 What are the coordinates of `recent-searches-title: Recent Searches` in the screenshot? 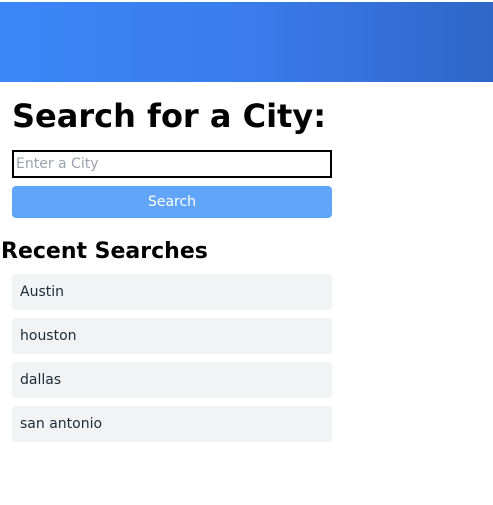 It's located at (104, 251).